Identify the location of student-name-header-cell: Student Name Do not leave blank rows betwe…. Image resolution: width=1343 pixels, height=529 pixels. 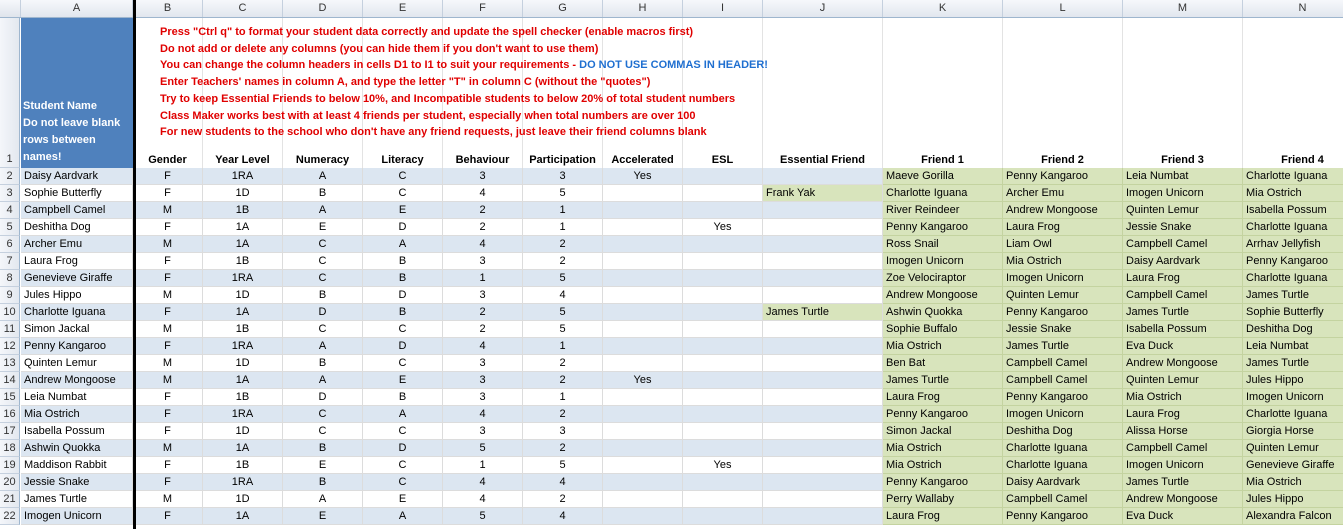
(77, 93).